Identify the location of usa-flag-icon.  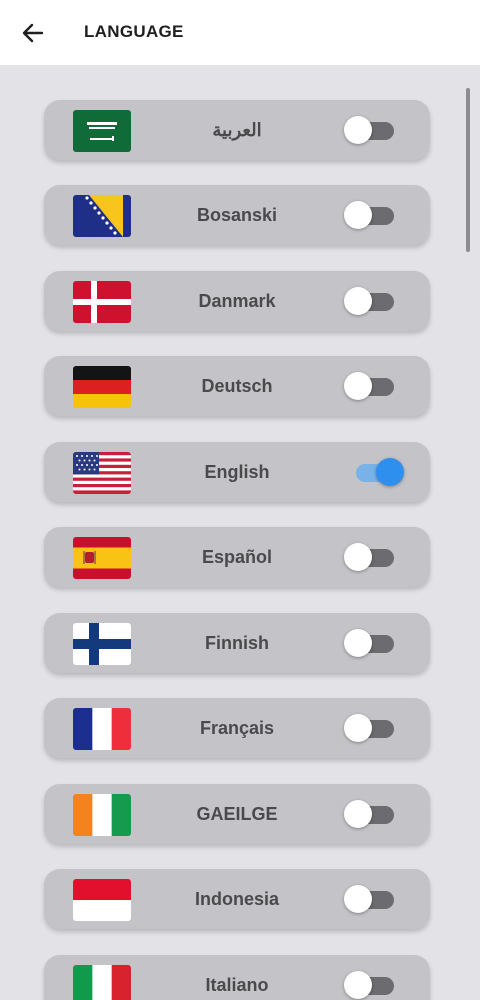
(102, 473).